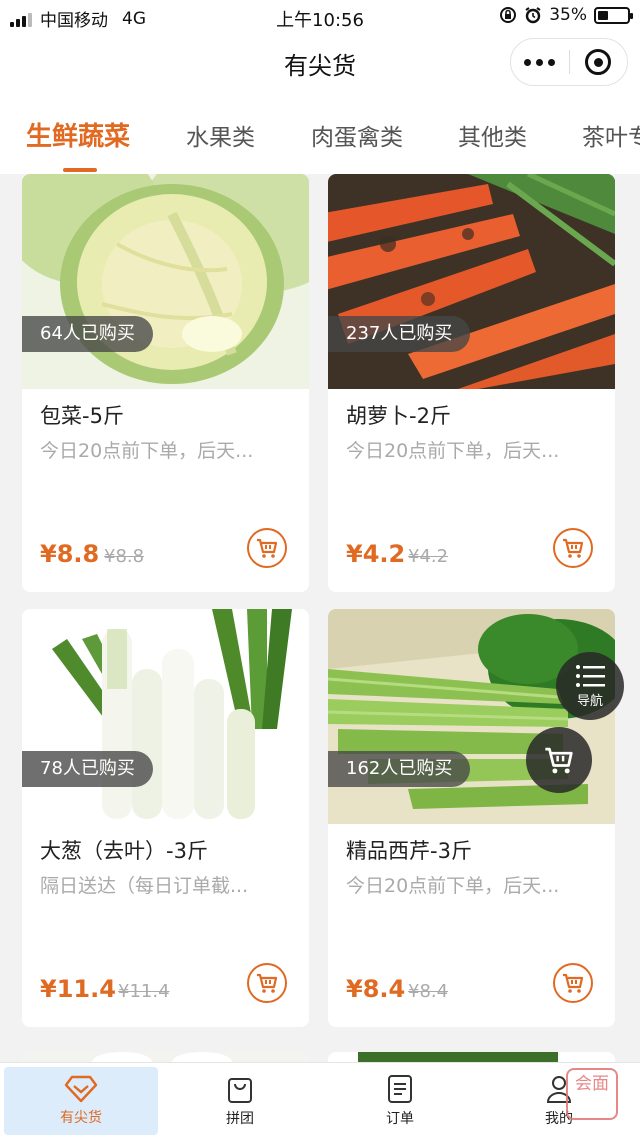 This screenshot has height=1138, width=640. I want to click on floating-navigation-button: 导航, so click(590, 686).